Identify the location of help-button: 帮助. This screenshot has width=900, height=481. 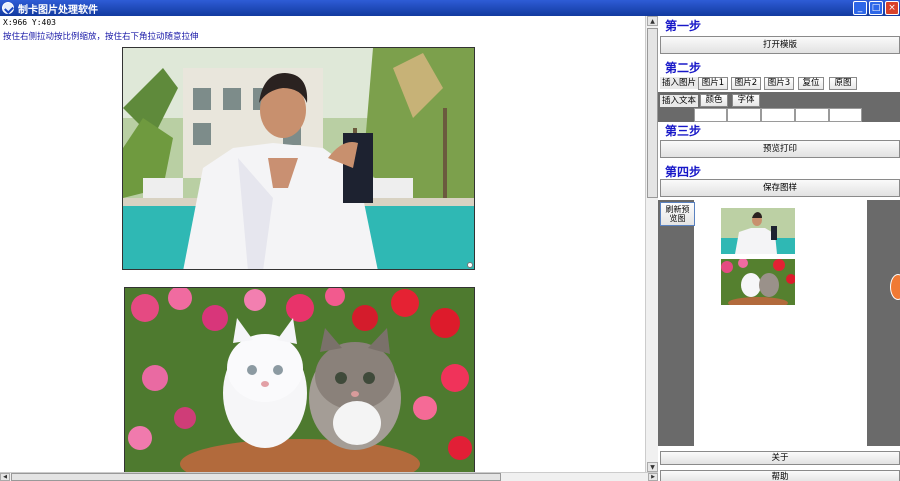
(780, 475).